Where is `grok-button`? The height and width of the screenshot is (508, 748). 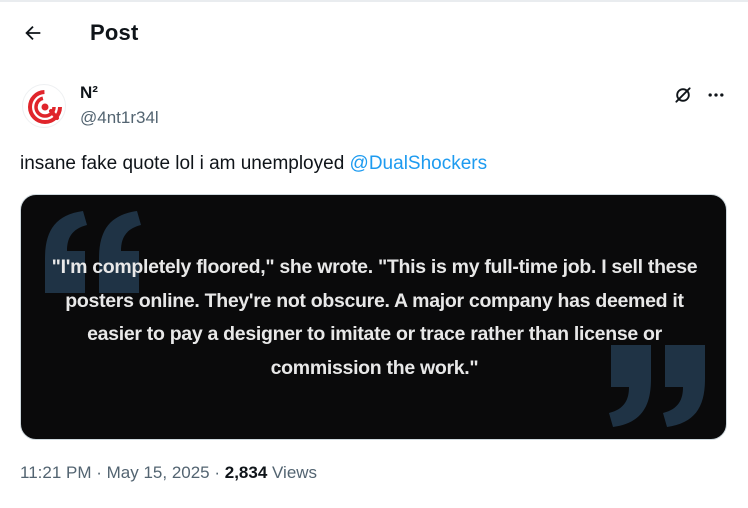
grok-button is located at coordinates (683, 95).